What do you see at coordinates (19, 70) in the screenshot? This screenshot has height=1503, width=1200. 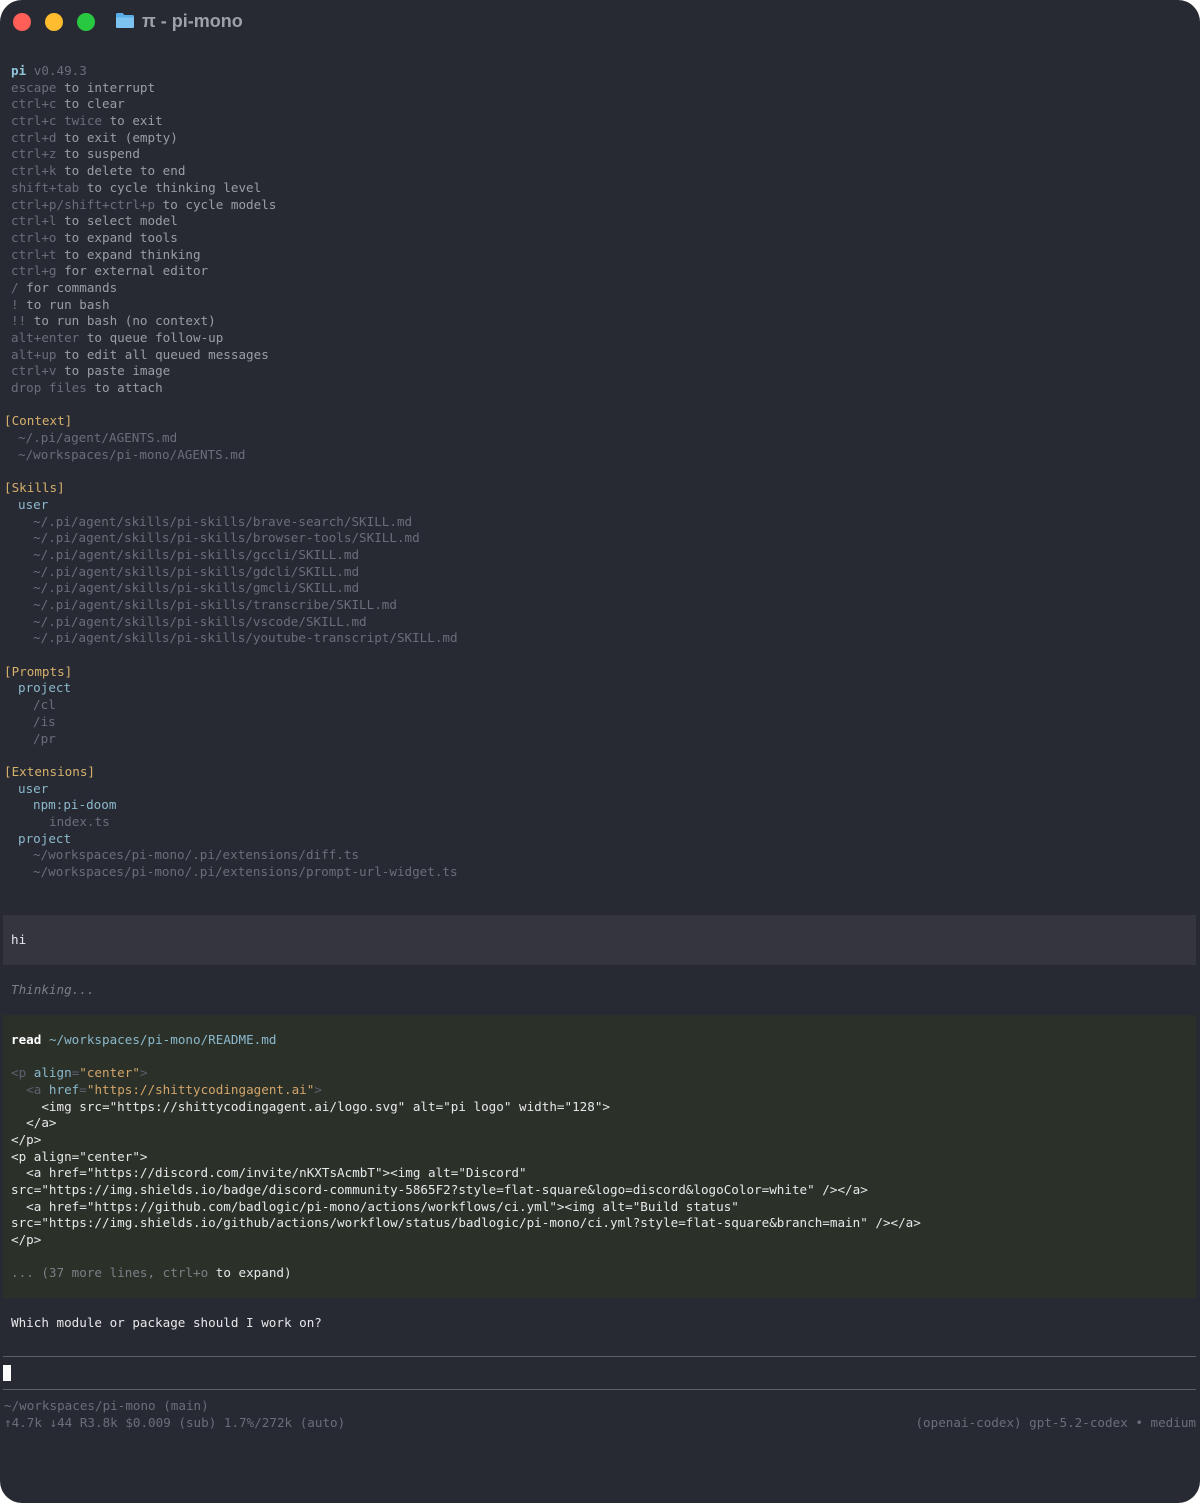 I see `app-name: pi` at bounding box center [19, 70].